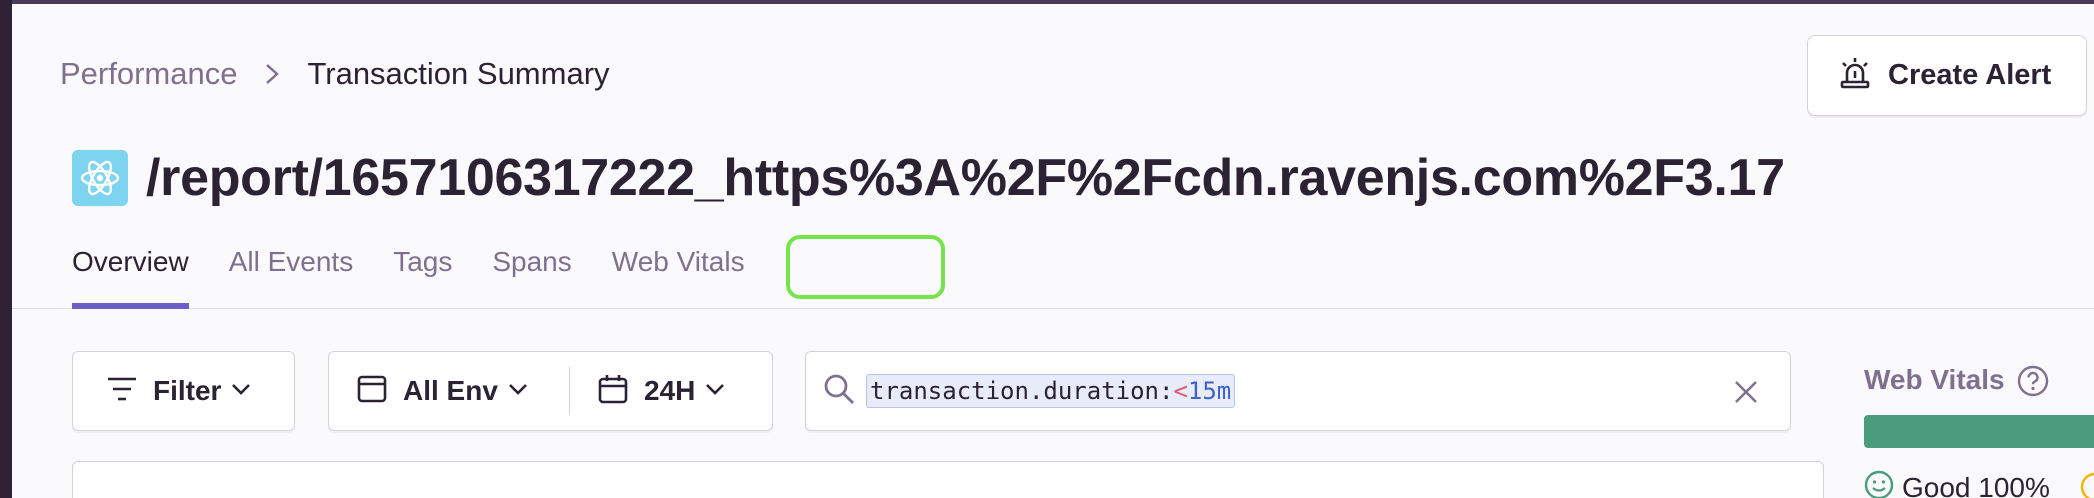 This screenshot has height=498, width=2094. Describe the element at coordinates (291, 274) in the screenshot. I see `tab-all-events: All Events` at that location.